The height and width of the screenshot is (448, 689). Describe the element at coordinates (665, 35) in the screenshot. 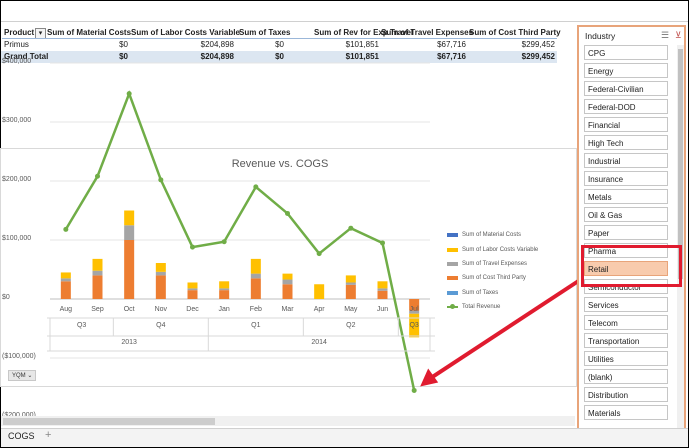

I see `multi-select-icon: ☰` at that location.